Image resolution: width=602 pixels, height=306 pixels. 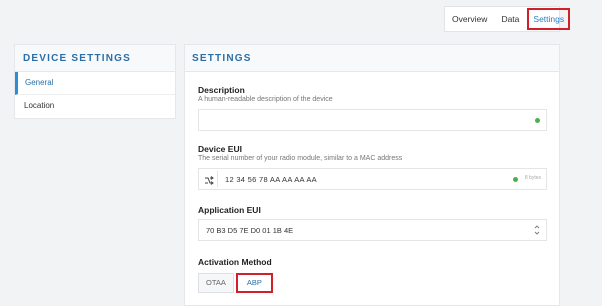 What do you see at coordinates (216, 283) in the screenshot?
I see `otaa-button: OTAA` at bounding box center [216, 283].